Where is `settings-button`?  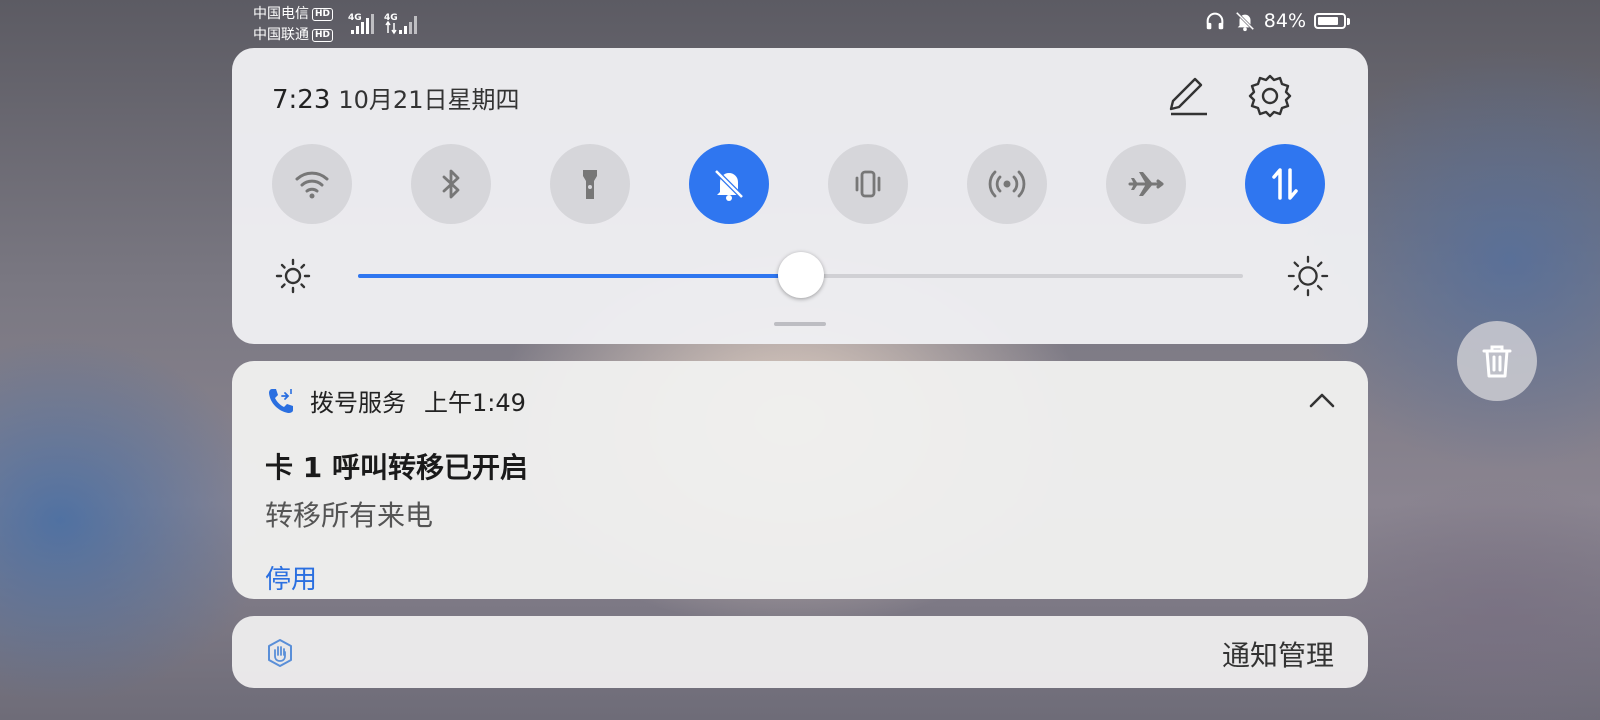
settings-button is located at coordinates (1270, 96).